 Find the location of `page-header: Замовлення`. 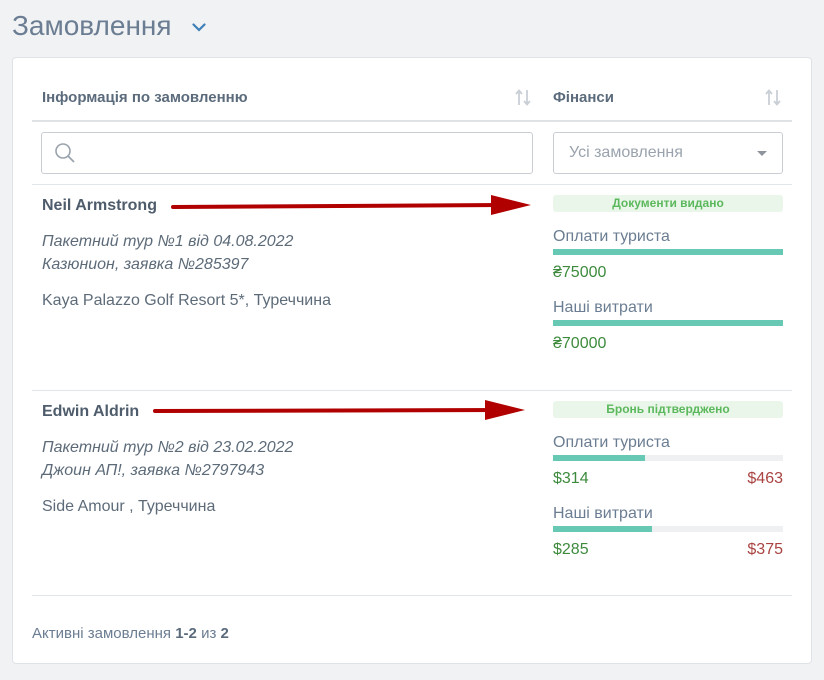

page-header: Замовлення is located at coordinates (109, 26).